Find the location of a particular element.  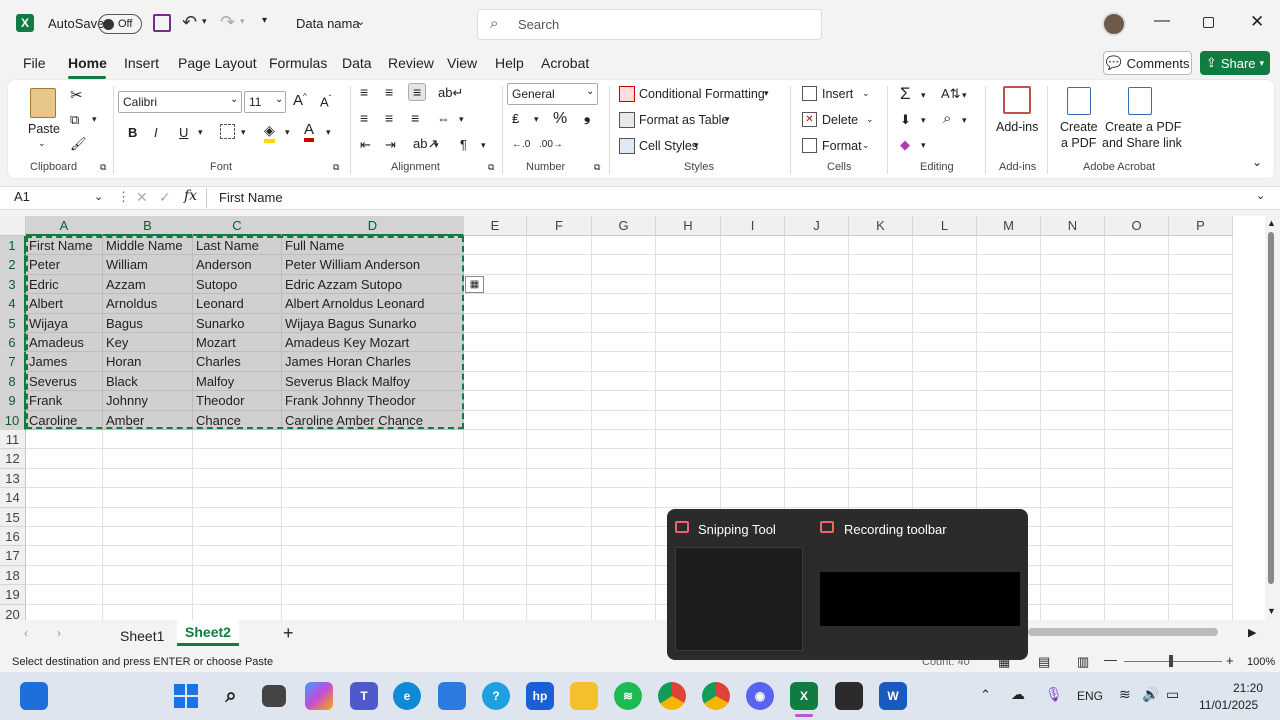

page-break-view-icon: ▥ is located at coordinates (1083, 662).